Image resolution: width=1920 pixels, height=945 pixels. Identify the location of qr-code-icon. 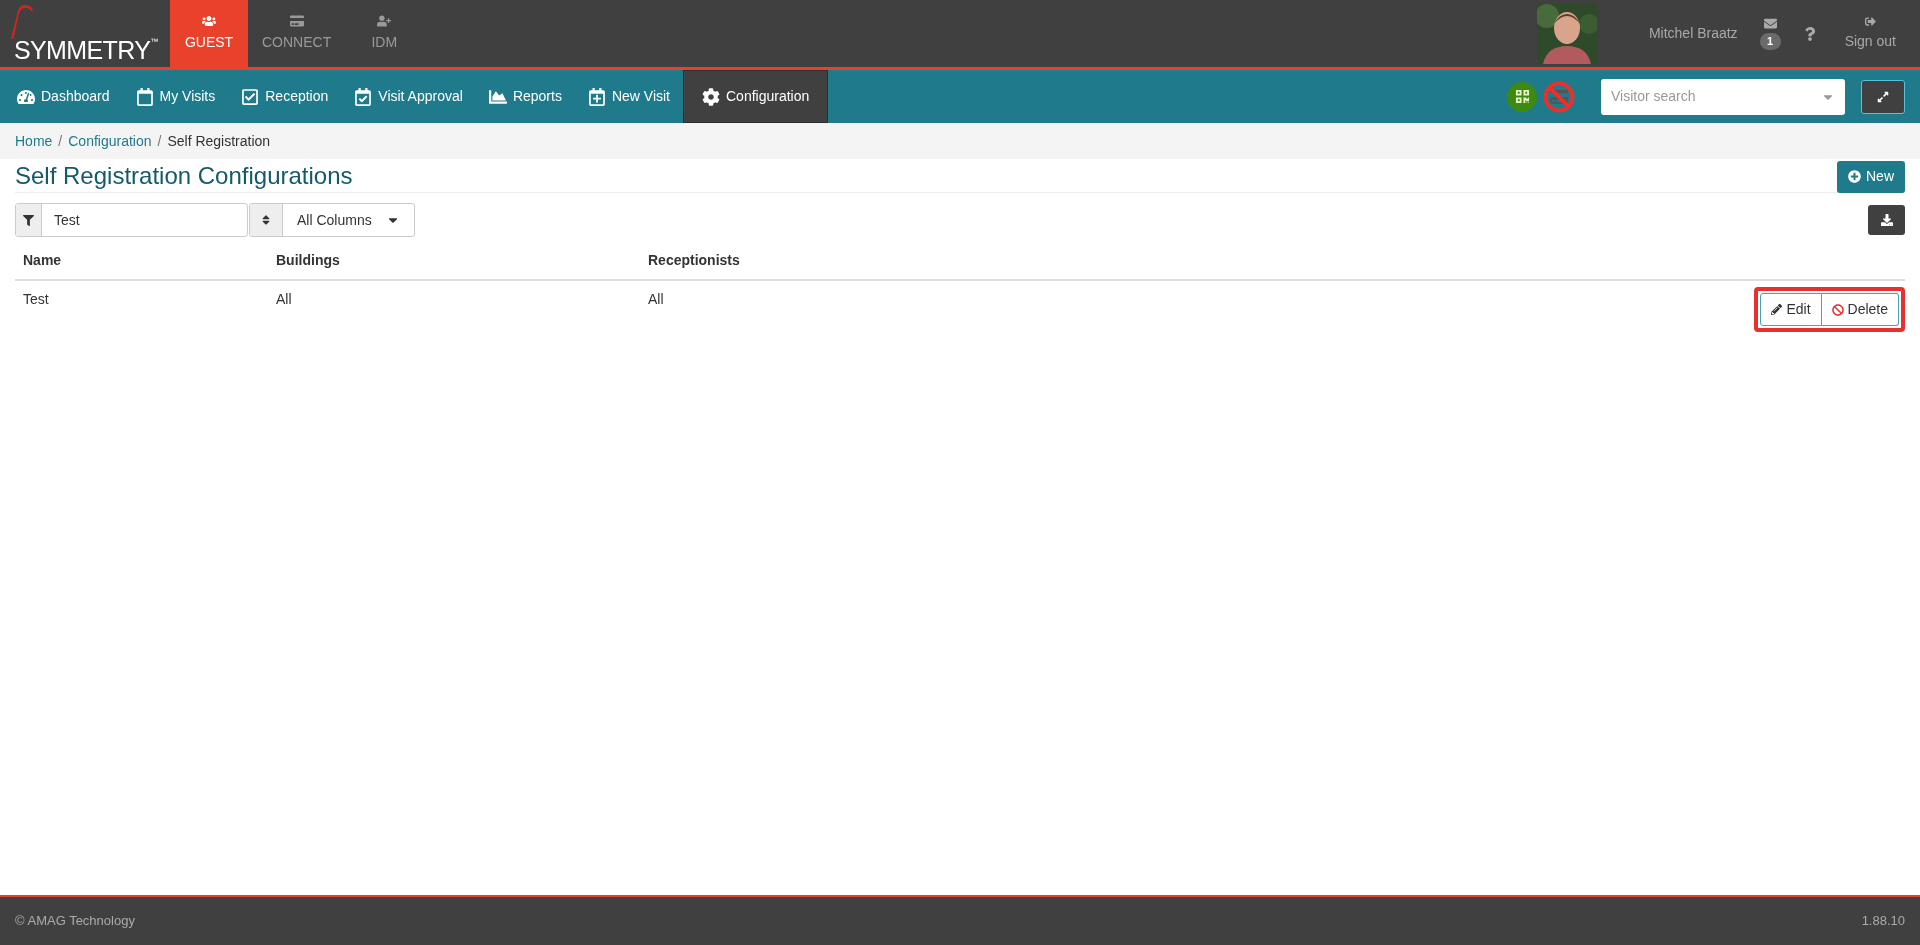
(1522, 96).